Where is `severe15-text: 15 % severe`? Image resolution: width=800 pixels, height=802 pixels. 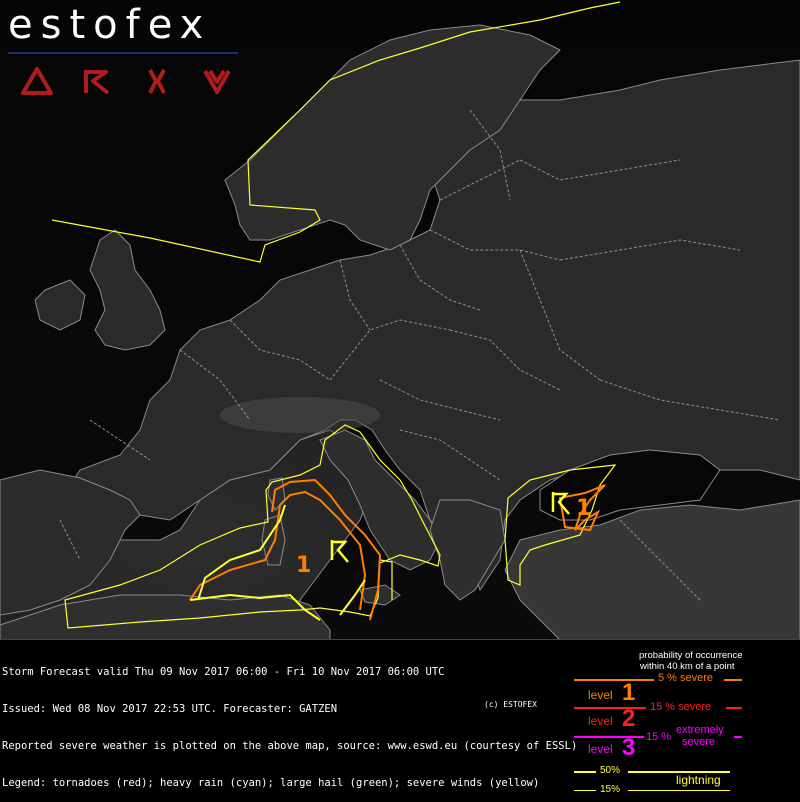 severe15-text: 15 % severe is located at coordinates (681, 707).